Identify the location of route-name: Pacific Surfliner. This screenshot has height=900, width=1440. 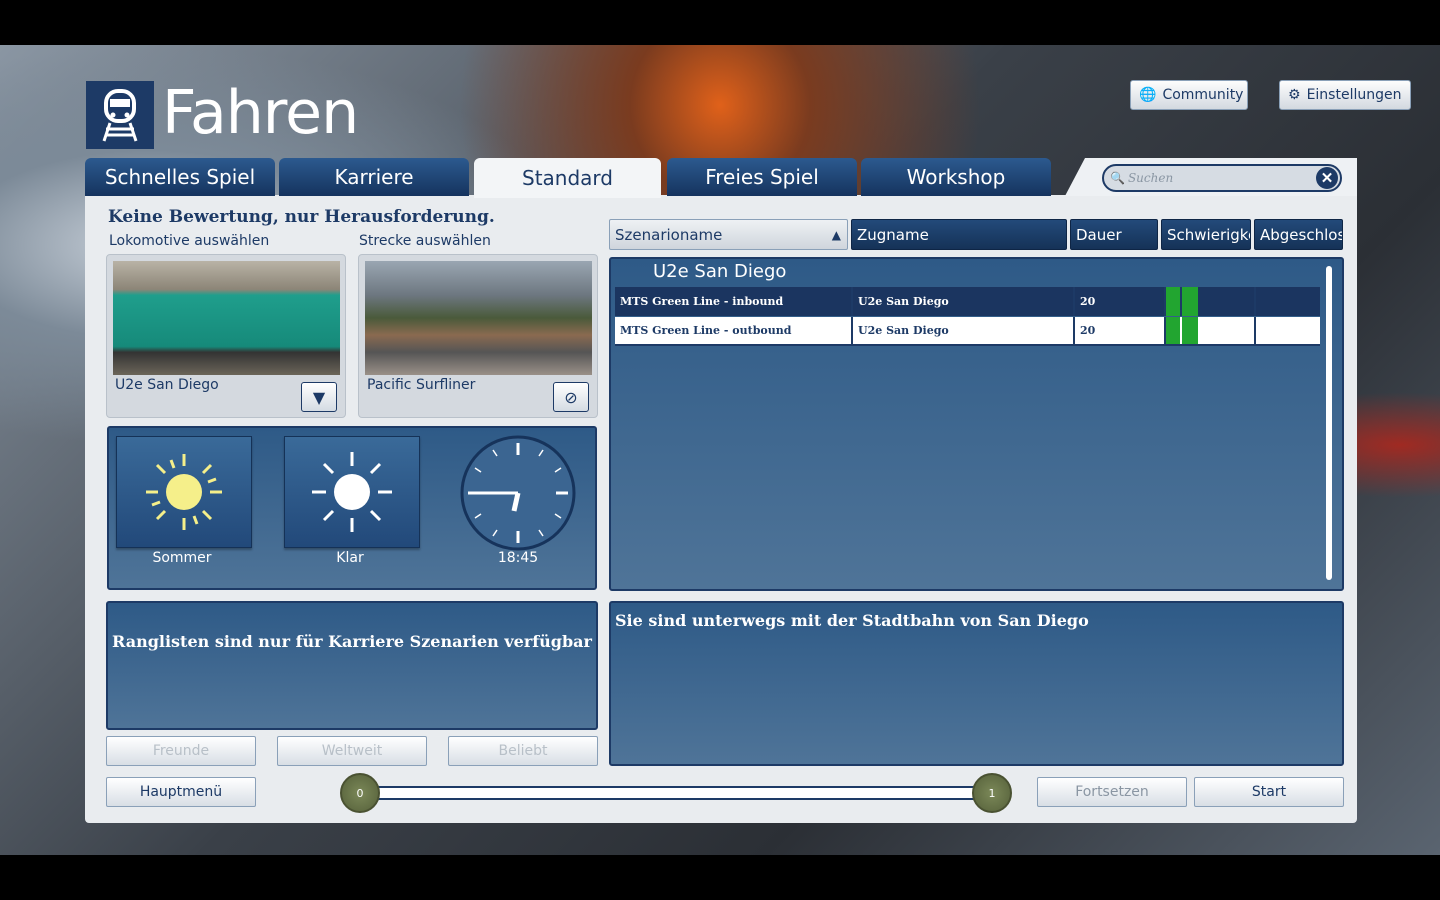
(421, 385).